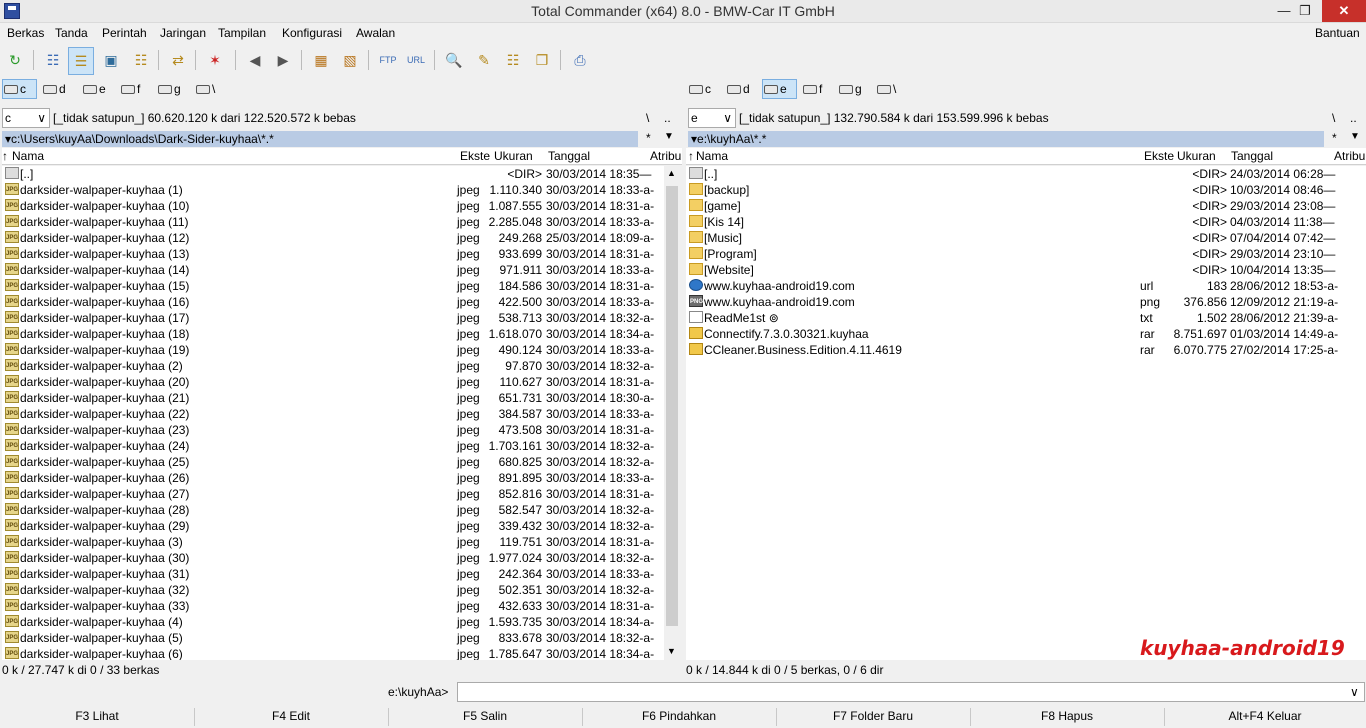 This screenshot has width=1366, height=728. What do you see at coordinates (111, 60) in the screenshot?
I see `thumbnail-view-icon: ▣` at bounding box center [111, 60].